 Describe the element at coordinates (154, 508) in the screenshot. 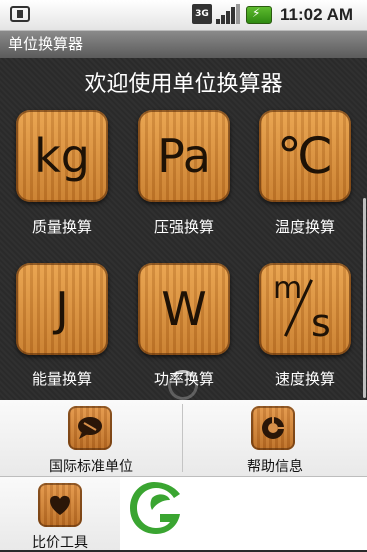

I see `app-logo` at that location.